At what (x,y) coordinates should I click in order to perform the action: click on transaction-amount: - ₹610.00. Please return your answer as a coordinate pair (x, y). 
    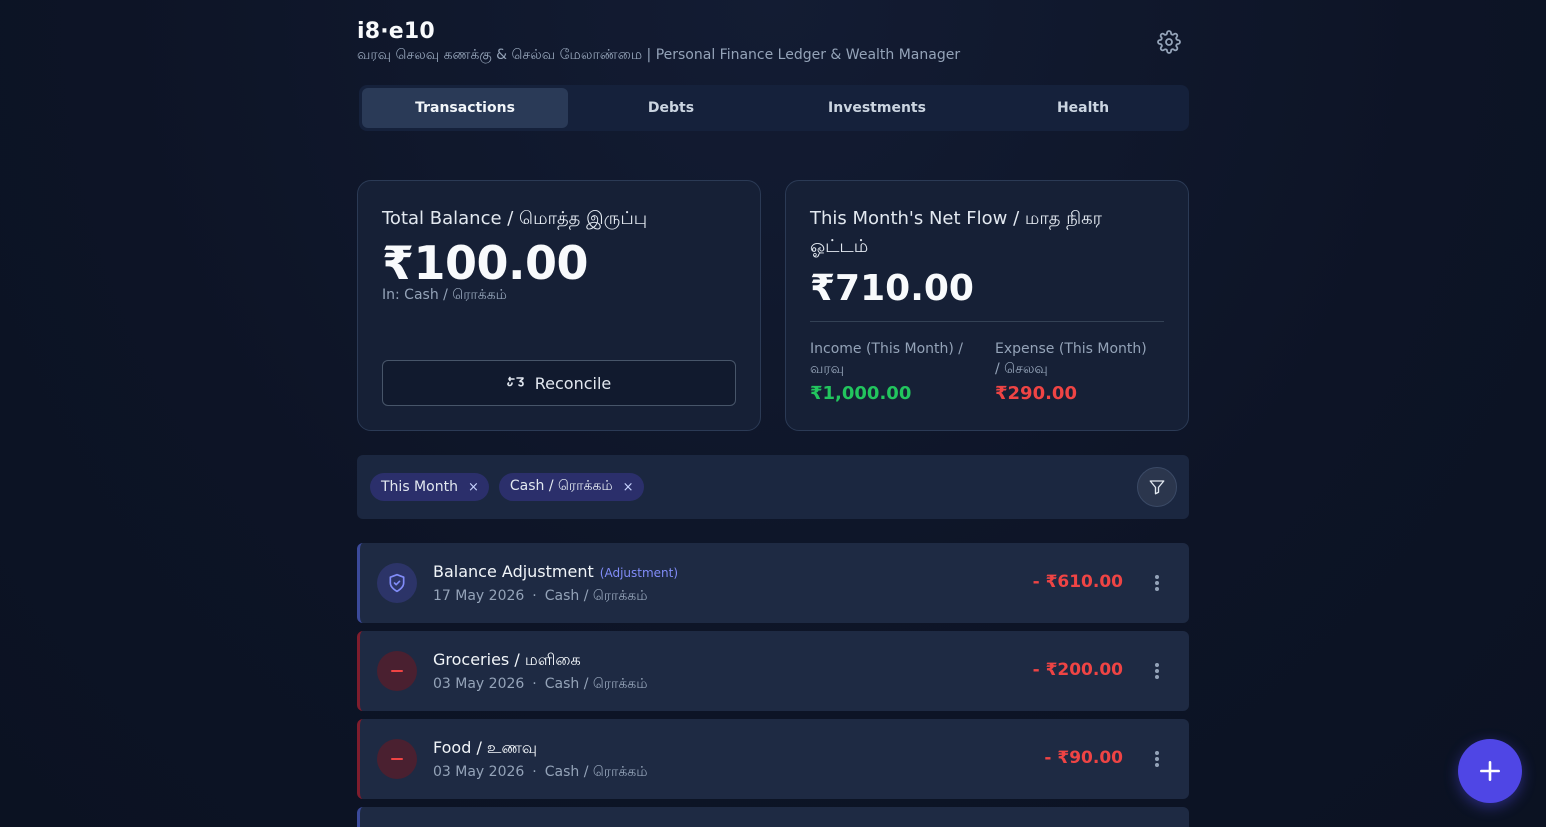
    Looking at the image, I should click on (1077, 582).